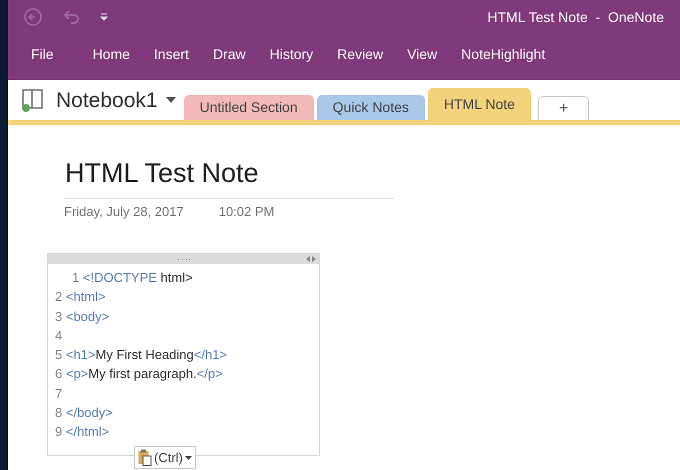 The image size is (680, 470). I want to click on page-time: 10:02 PM, so click(246, 211).